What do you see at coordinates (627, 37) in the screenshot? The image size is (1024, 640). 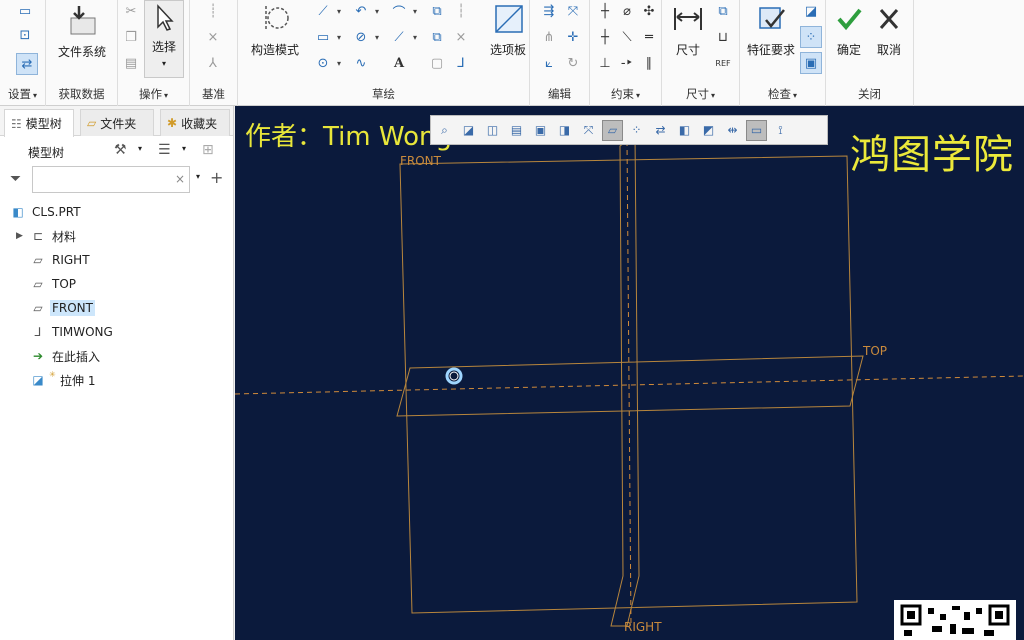 I see `coincident-constraint-icon: ⟍` at bounding box center [627, 37].